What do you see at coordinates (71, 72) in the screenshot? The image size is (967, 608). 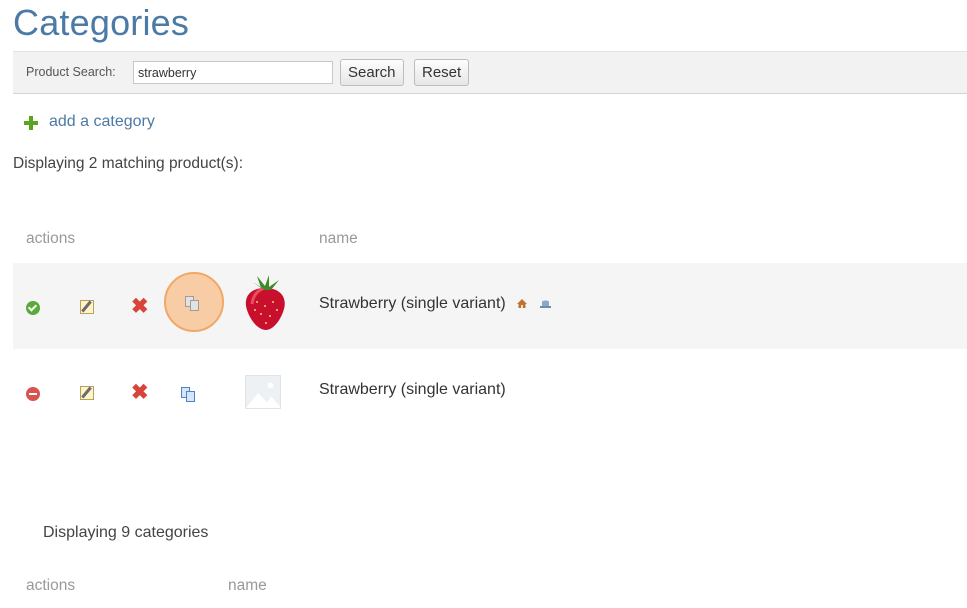 I see `product-search-label: Product Search:` at bounding box center [71, 72].